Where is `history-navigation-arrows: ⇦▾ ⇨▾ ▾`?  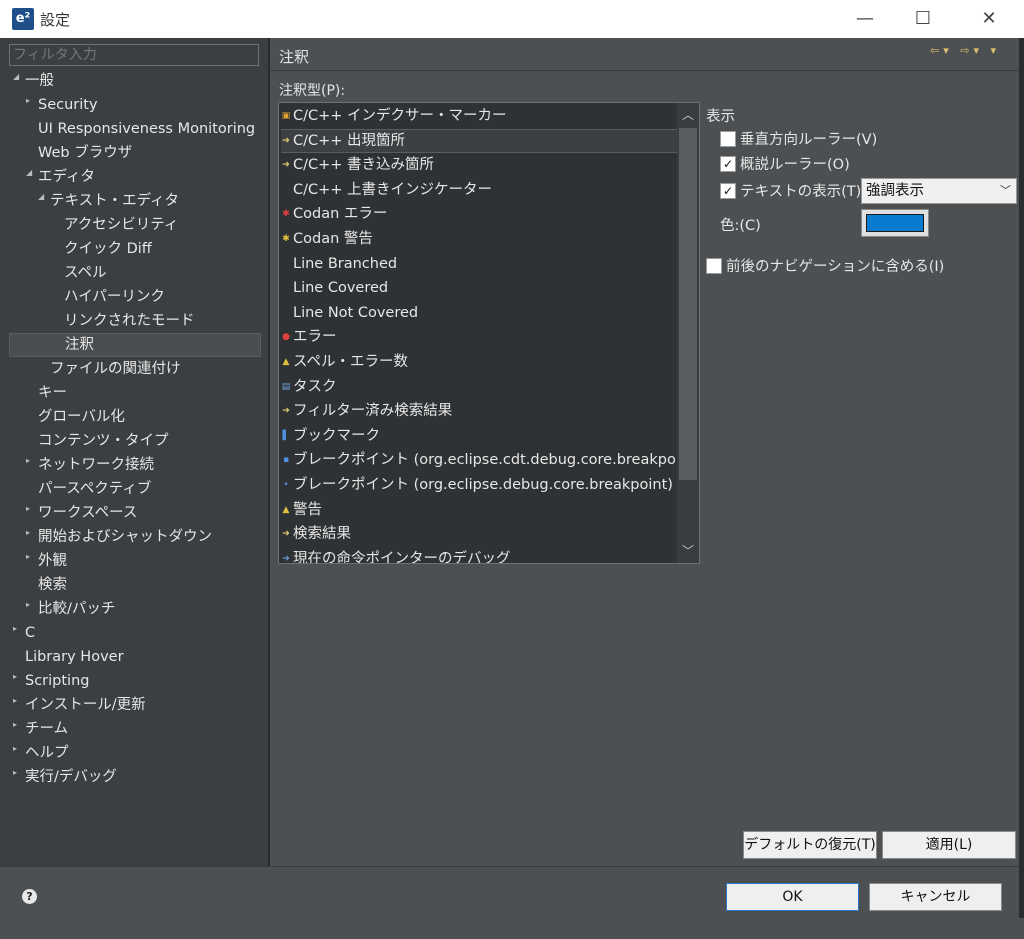 history-navigation-arrows: ⇦▾ ⇨▾ ▾ is located at coordinates (965, 50).